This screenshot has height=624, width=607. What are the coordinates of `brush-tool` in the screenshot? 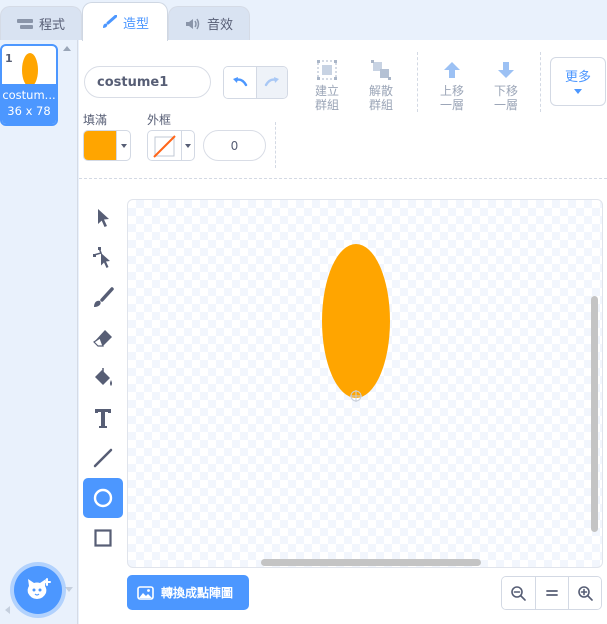 It's located at (103, 298).